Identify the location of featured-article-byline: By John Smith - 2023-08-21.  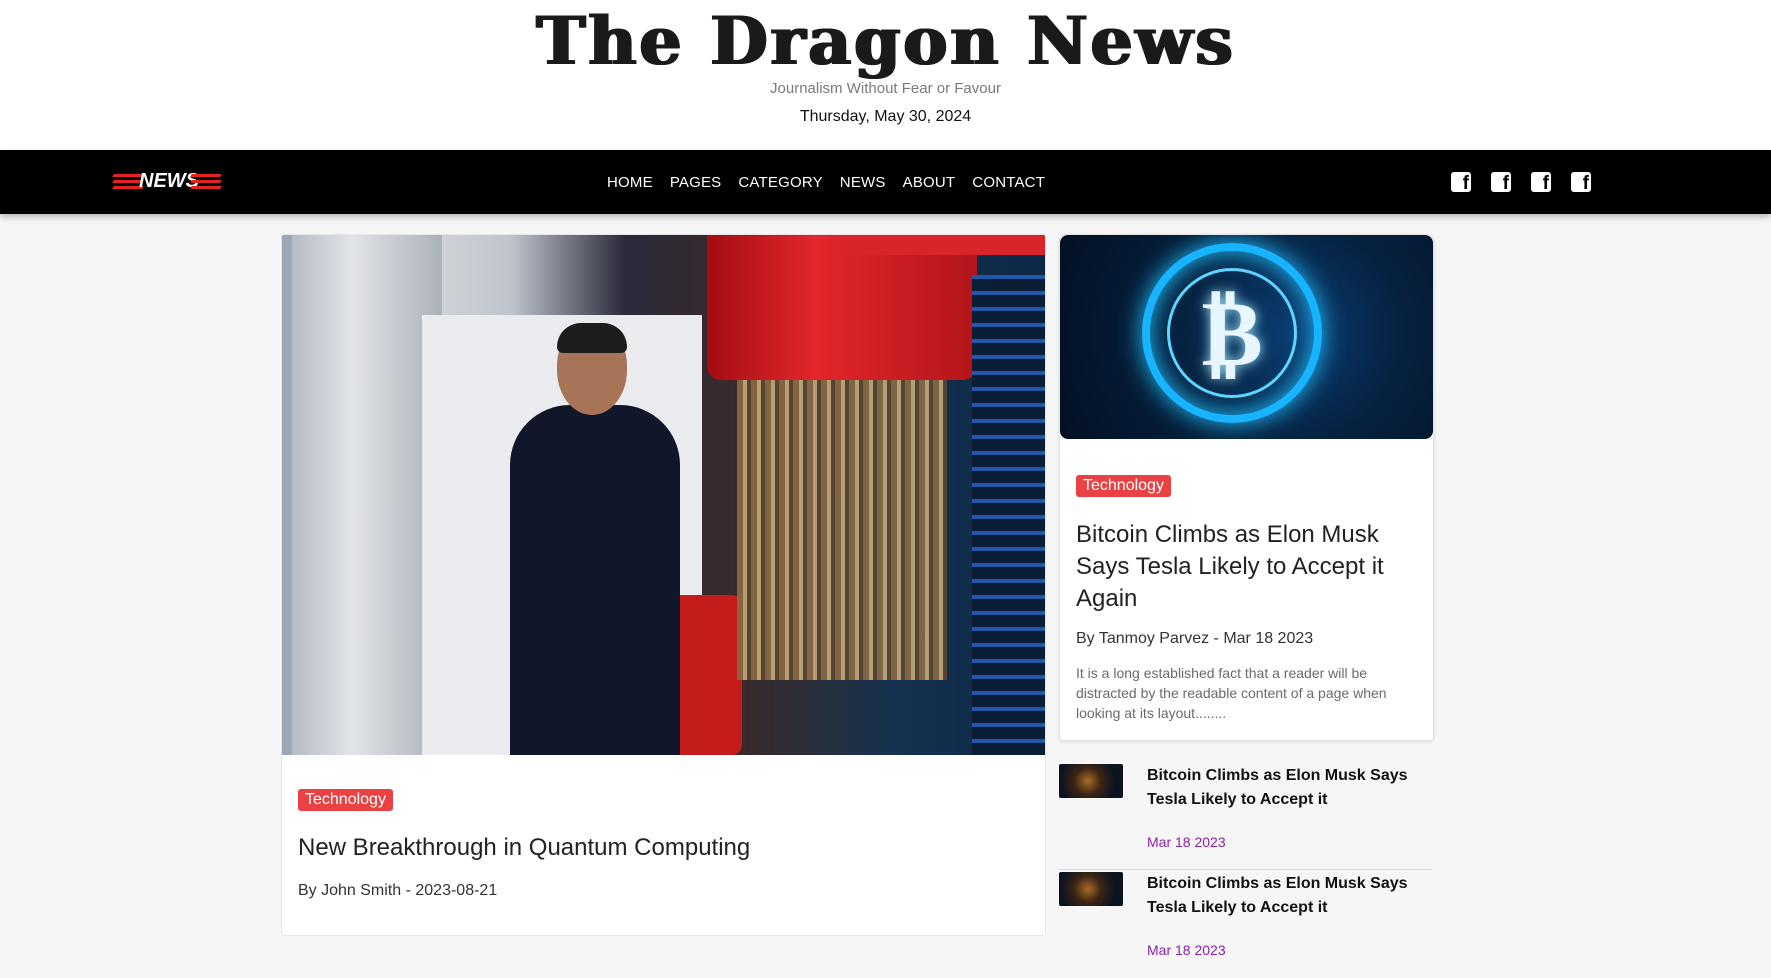
(398, 890).